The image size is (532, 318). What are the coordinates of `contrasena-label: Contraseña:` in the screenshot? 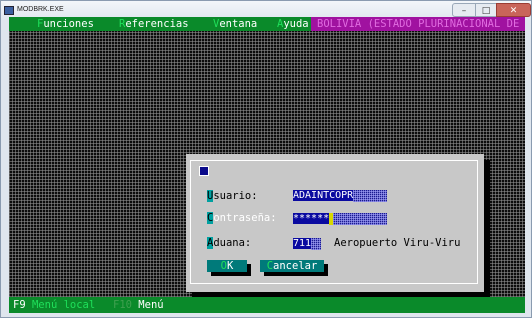 It's located at (242, 218).